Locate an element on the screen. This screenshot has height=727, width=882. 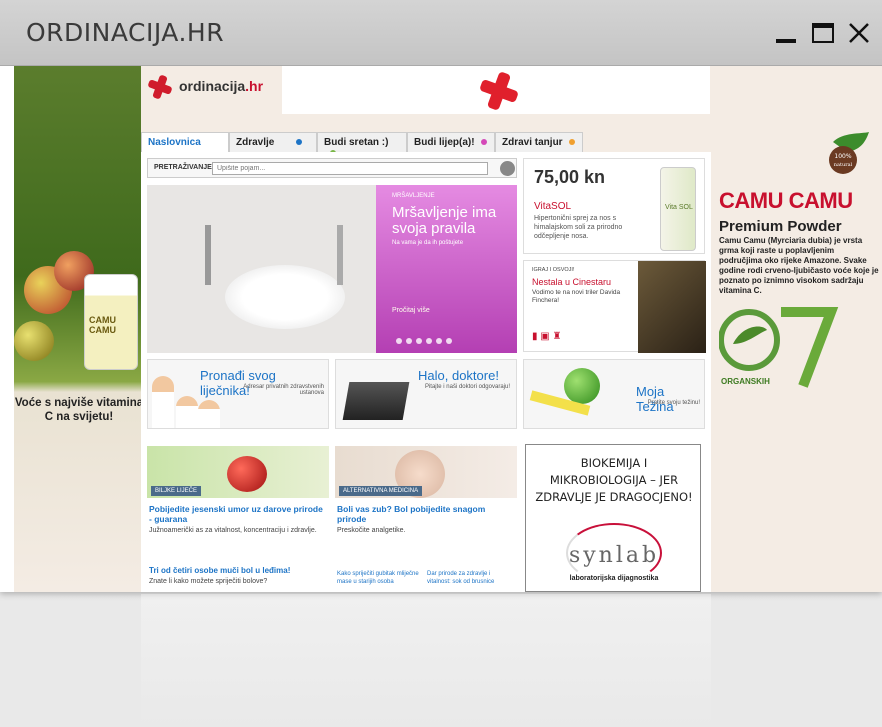
logo-main: ordinacija is located at coordinates (212, 86).